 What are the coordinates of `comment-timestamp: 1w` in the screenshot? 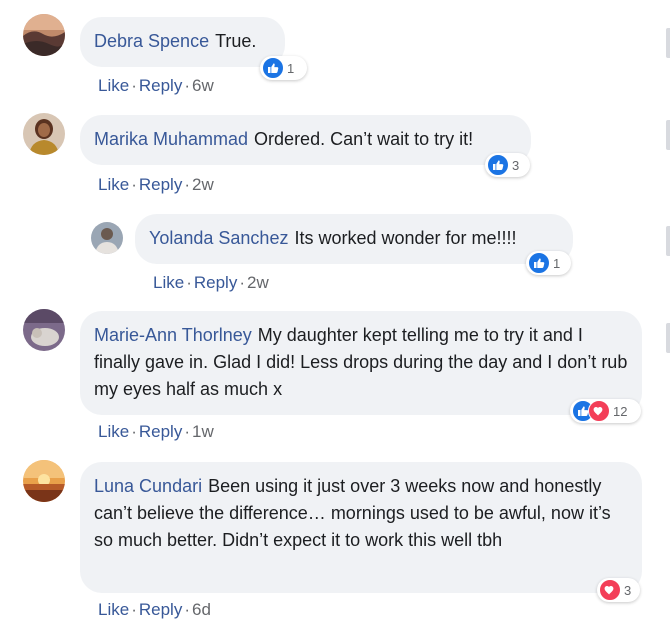 It's located at (203, 431).